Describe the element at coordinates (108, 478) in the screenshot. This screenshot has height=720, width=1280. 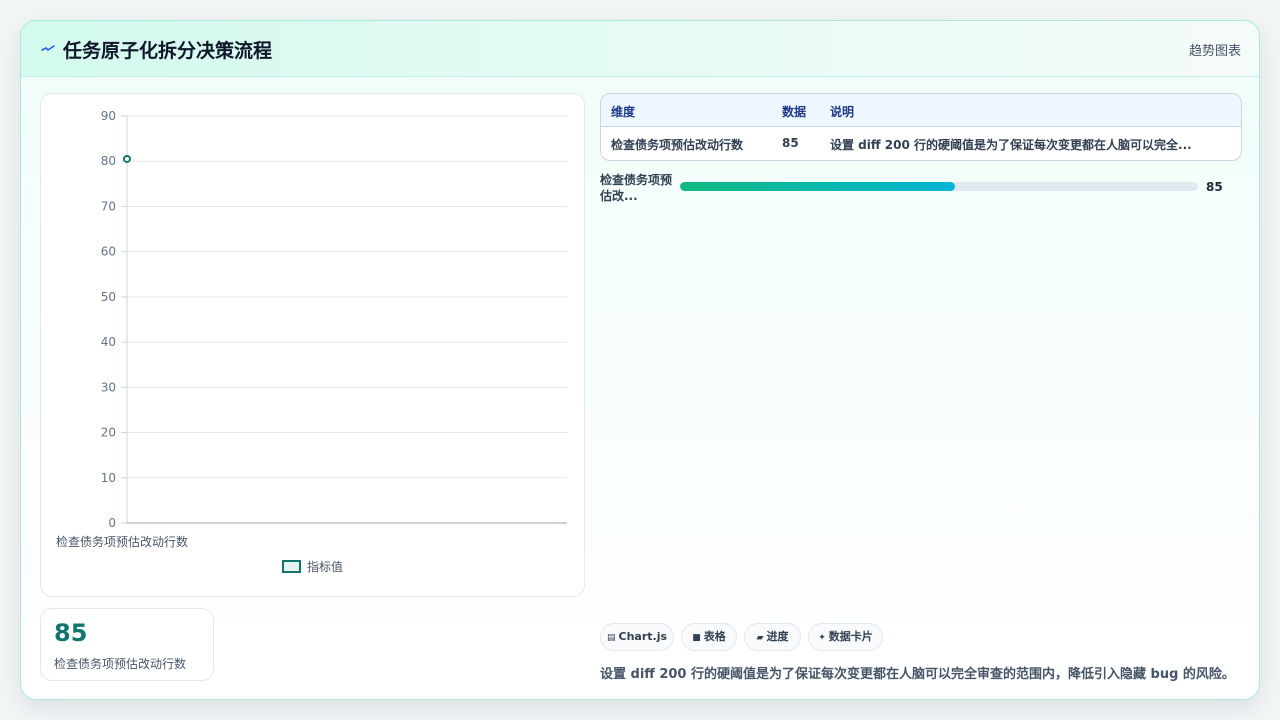
I see `y-tick-label: 10` at that location.